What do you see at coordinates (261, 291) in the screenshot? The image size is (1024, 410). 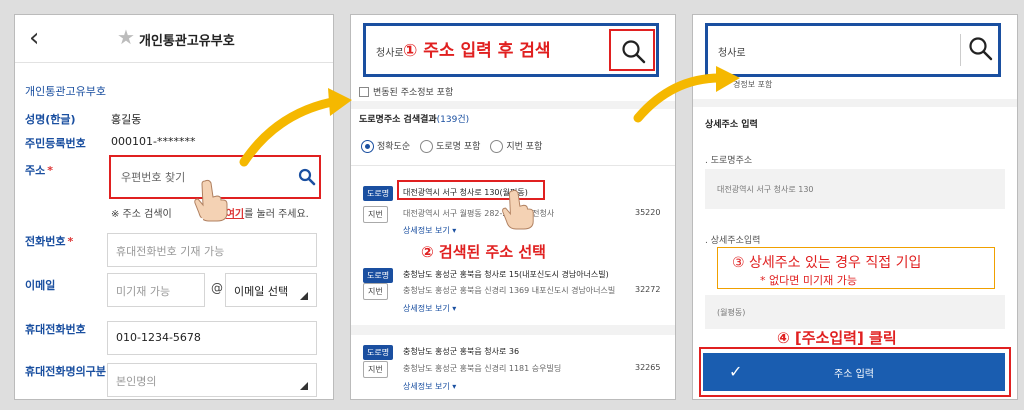 I see `email-select-value: 이메일 선택` at bounding box center [261, 291].